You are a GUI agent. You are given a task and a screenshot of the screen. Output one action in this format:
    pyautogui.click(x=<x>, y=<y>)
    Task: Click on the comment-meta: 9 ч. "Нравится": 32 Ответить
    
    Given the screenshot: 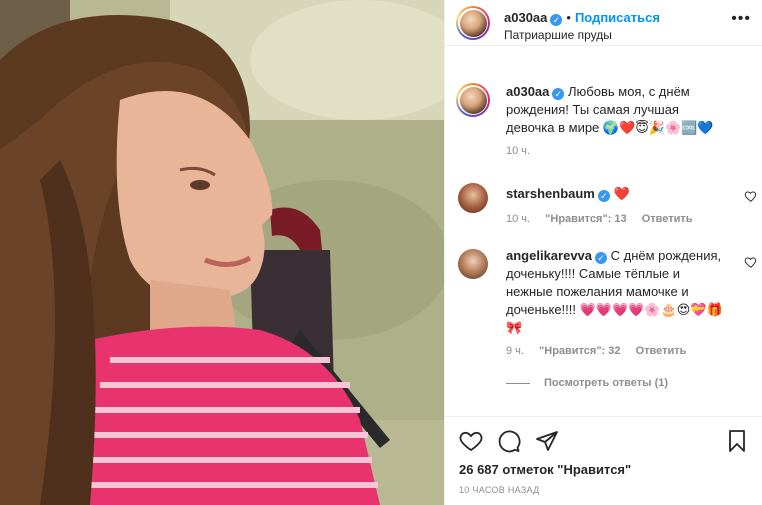 What is the action you would take?
    pyautogui.click(x=602, y=351)
    